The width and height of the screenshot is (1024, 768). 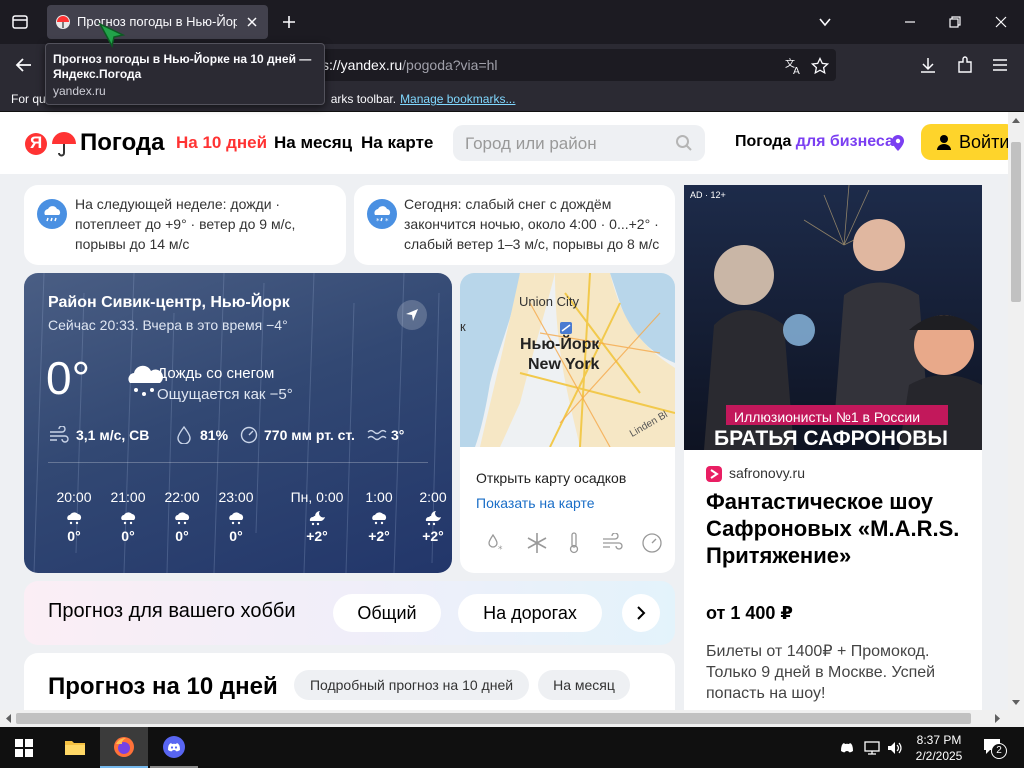 I want to click on taskbar-clock: 8:37 PM 2/2/2025, so click(x=939, y=748).